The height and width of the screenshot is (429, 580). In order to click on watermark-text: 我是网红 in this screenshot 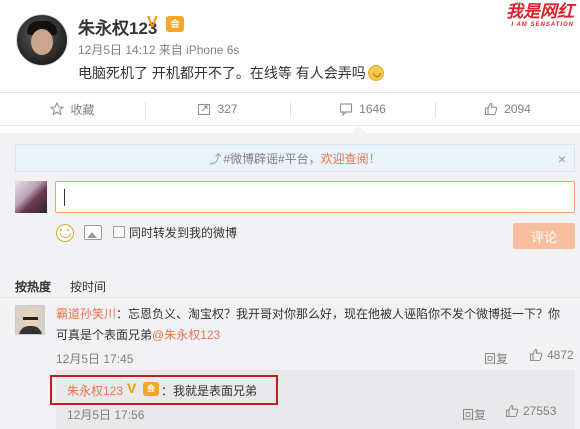, I will do `click(540, 11)`.